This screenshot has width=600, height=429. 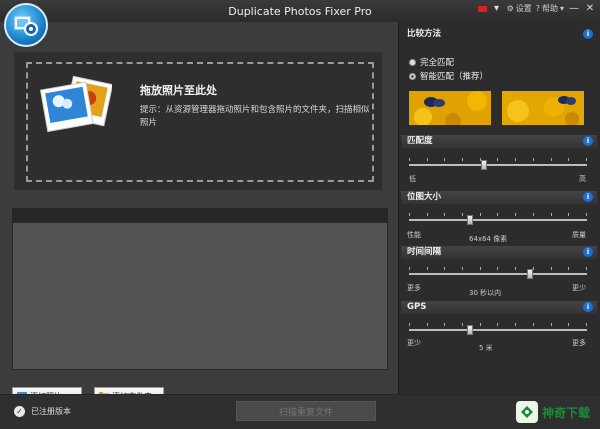 I want to click on minimize-button: —, so click(x=574, y=8).